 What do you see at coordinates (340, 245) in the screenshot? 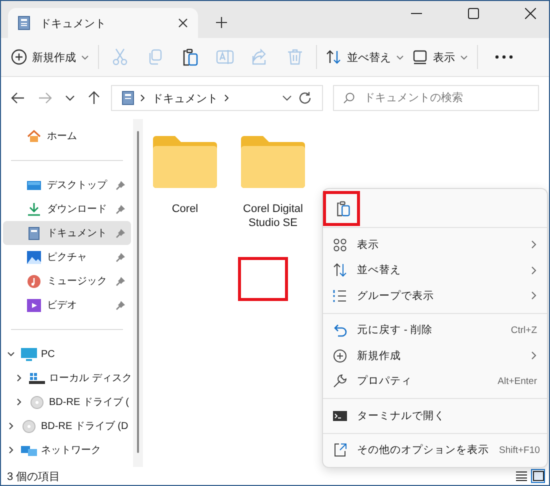
I see `grid-icon` at bounding box center [340, 245].